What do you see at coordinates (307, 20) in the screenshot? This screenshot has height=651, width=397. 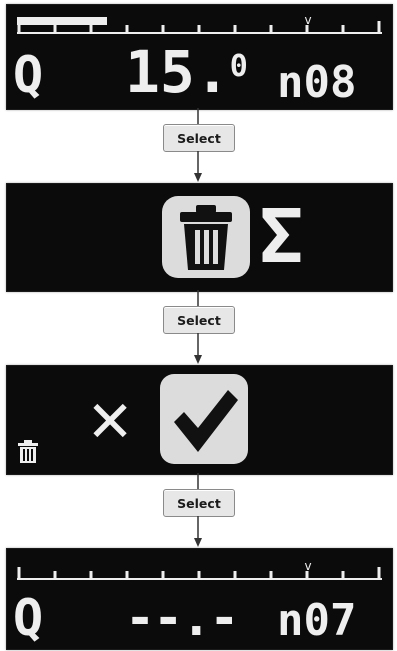 I see `scale-marker: v` at bounding box center [307, 20].